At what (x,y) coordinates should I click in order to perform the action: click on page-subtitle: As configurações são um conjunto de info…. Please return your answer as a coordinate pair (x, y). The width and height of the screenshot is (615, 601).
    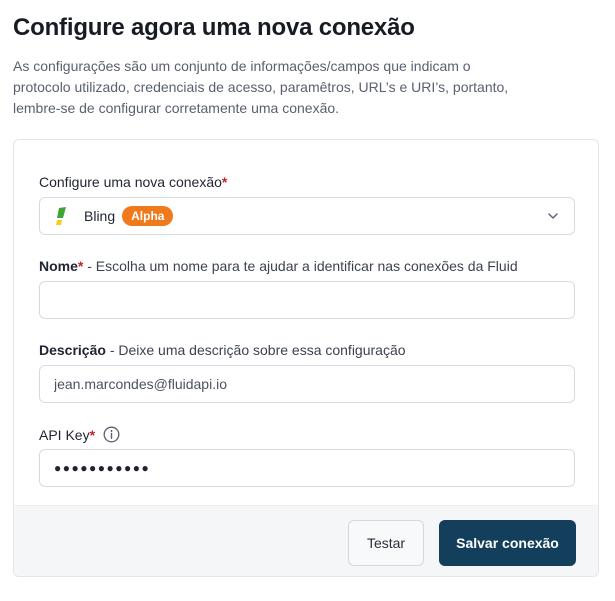
    Looking at the image, I should click on (261, 87).